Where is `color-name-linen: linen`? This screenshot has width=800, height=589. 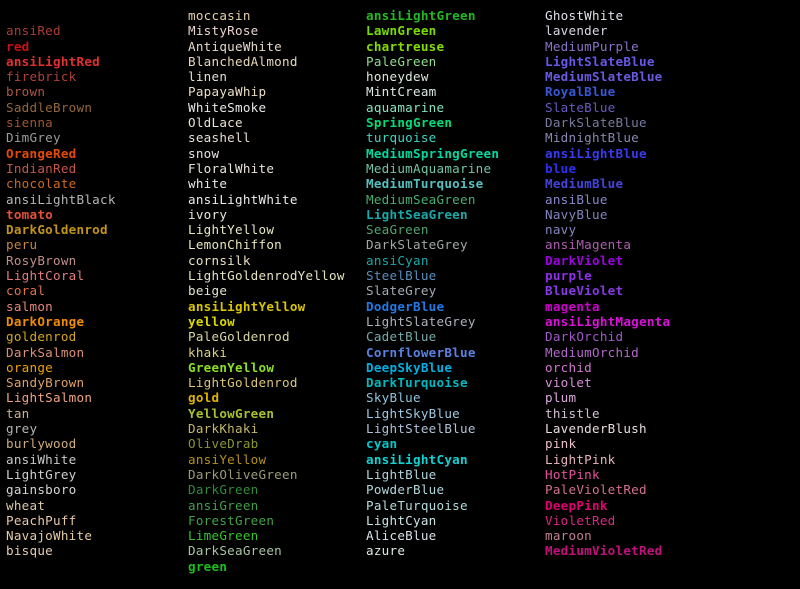
color-name-linen: linen is located at coordinates (208, 77).